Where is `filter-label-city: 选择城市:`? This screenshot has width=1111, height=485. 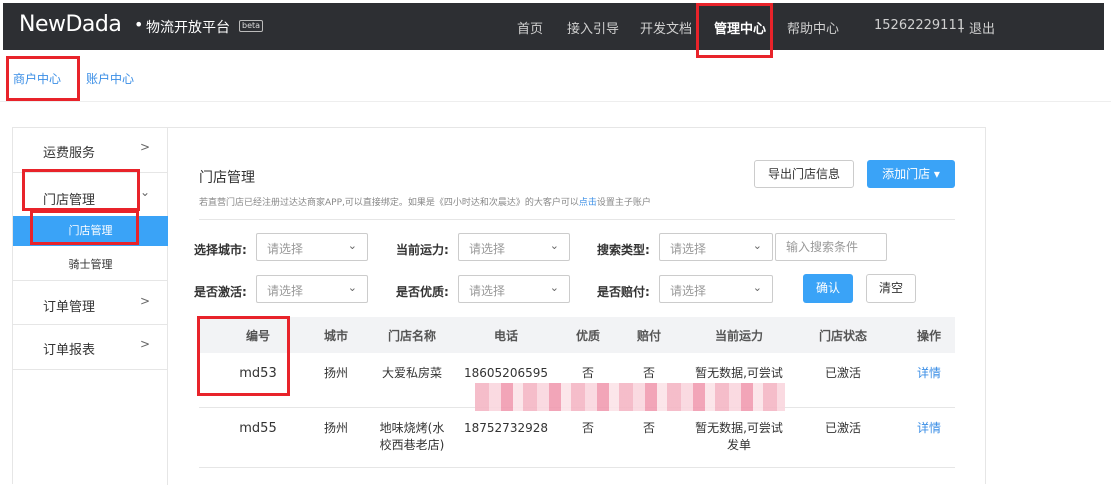
filter-label-city: 选择城市: is located at coordinates (220, 250).